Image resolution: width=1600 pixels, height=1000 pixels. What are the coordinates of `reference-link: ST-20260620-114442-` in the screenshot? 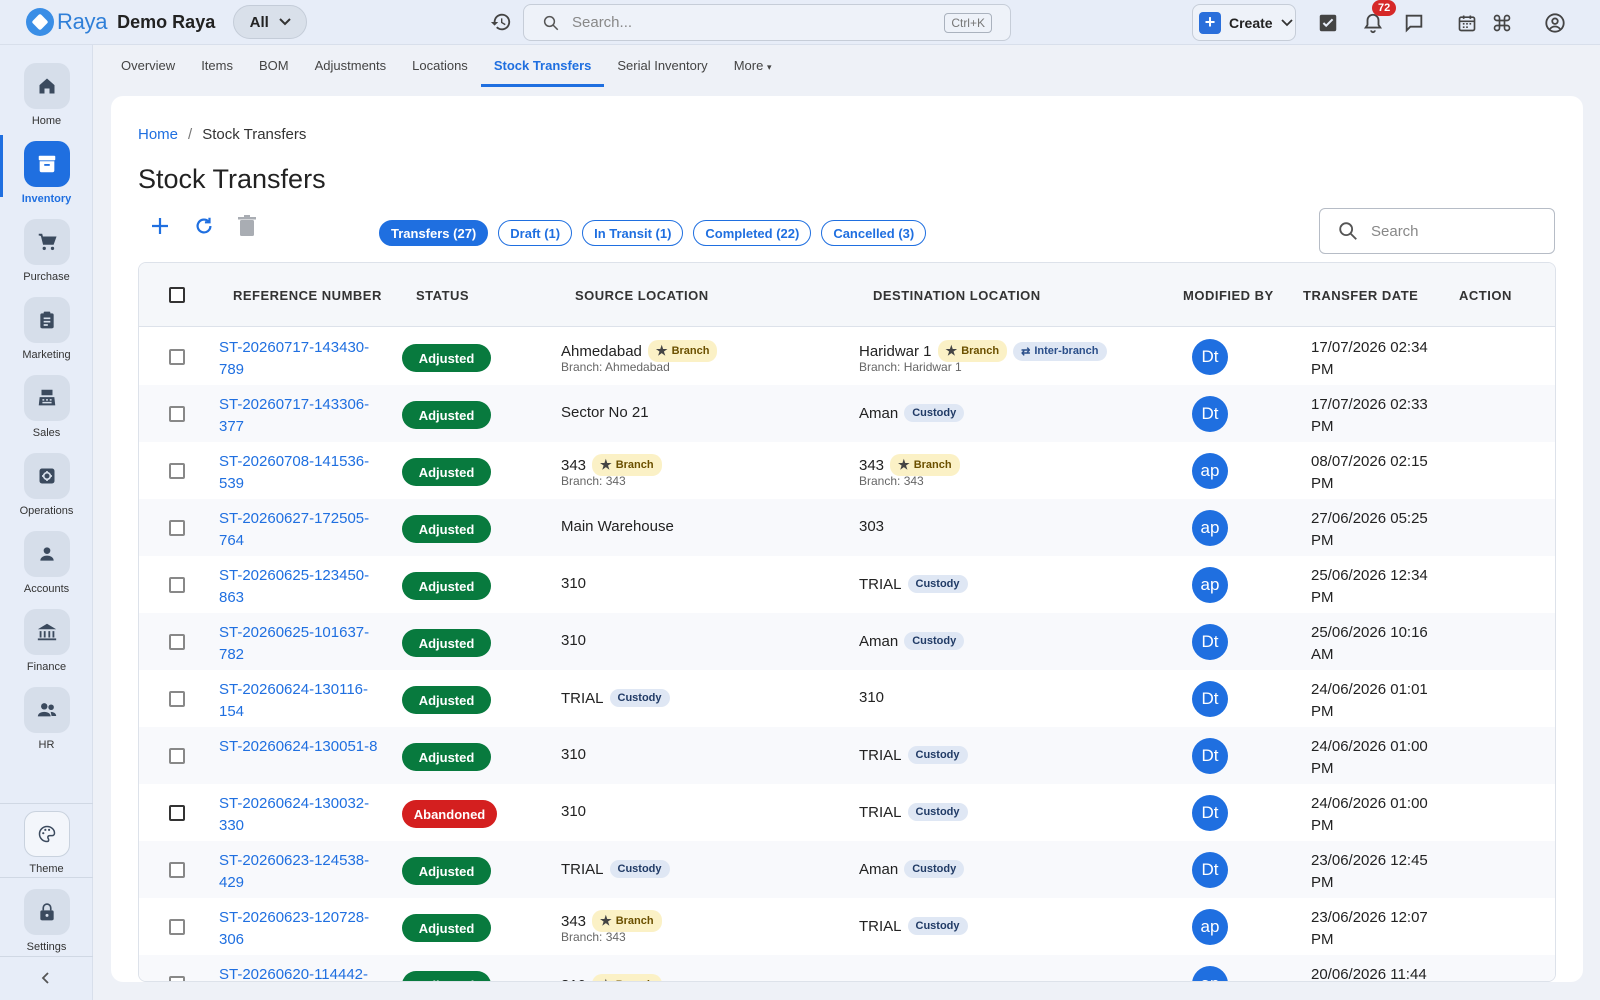 It's located at (304, 972).